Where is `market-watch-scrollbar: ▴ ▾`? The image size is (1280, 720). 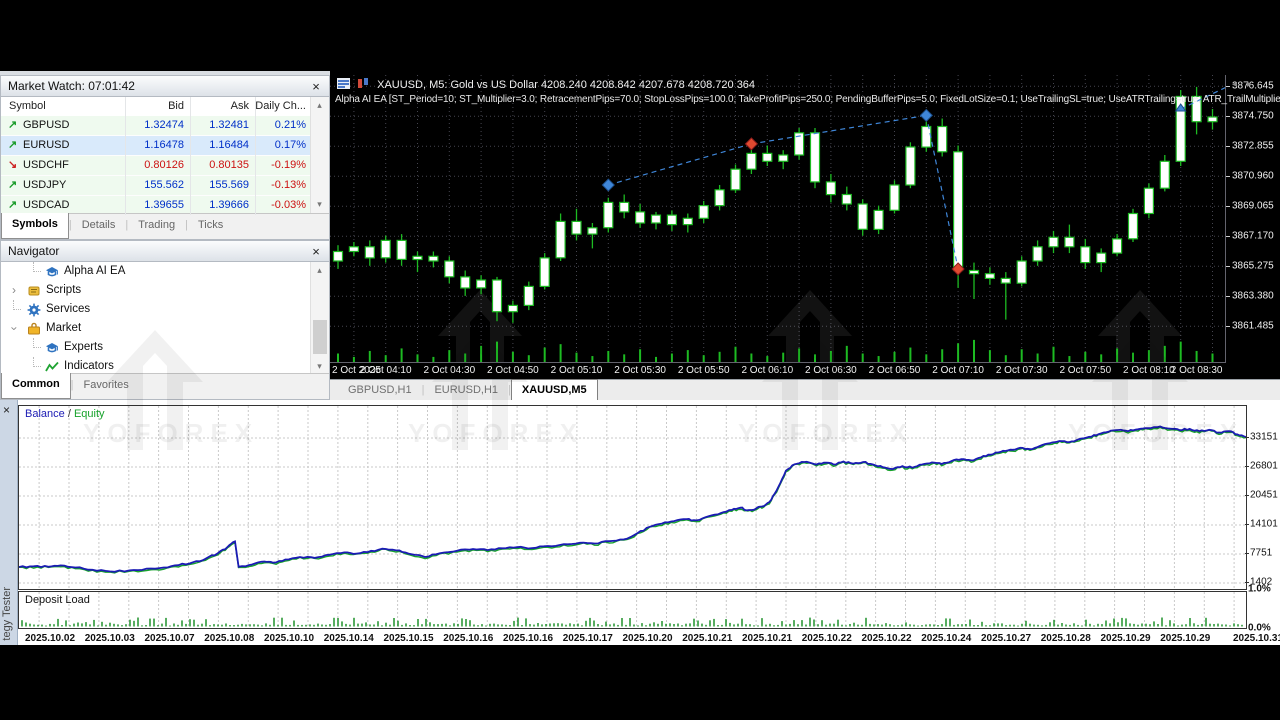 market-watch-scrollbar: ▴ ▾ is located at coordinates (319, 155).